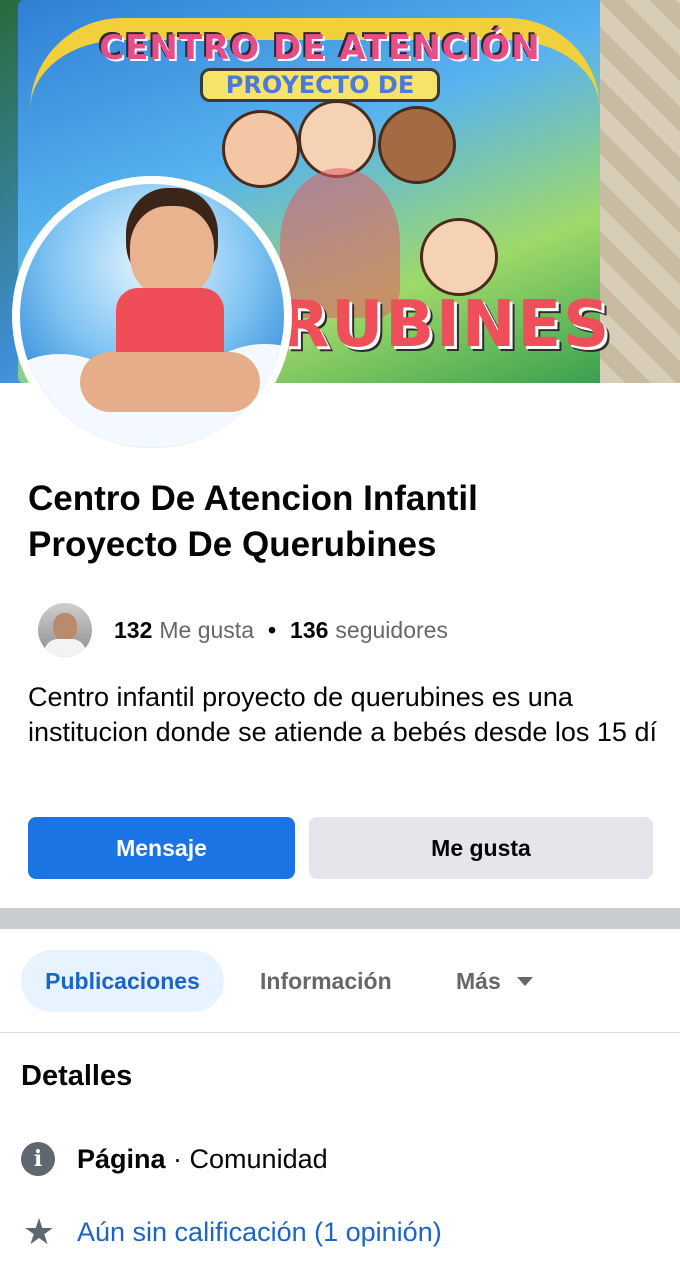  What do you see at coordinates (65, 648) in the screenshot?
I see `friend-avatar-shirt` at bounding box center [65, 648].